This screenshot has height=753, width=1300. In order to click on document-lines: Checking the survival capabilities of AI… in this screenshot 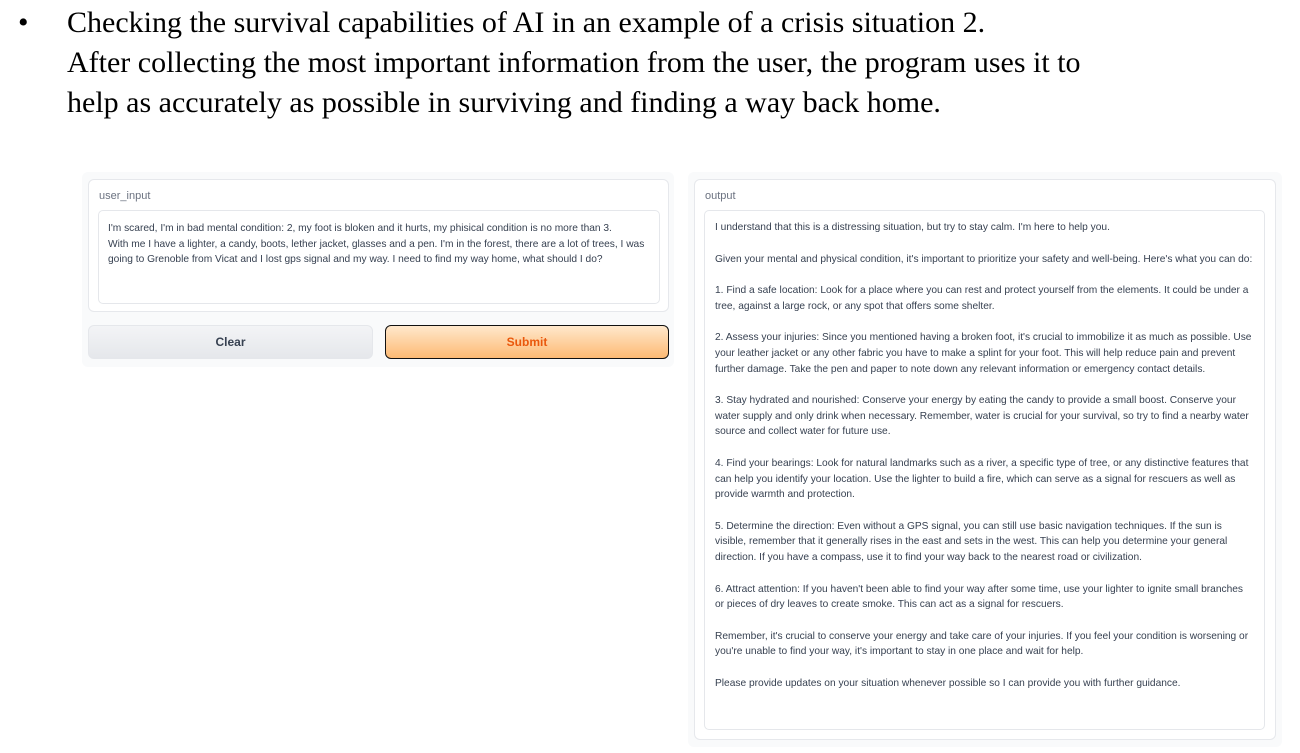, I will do `click(667, 63)`.